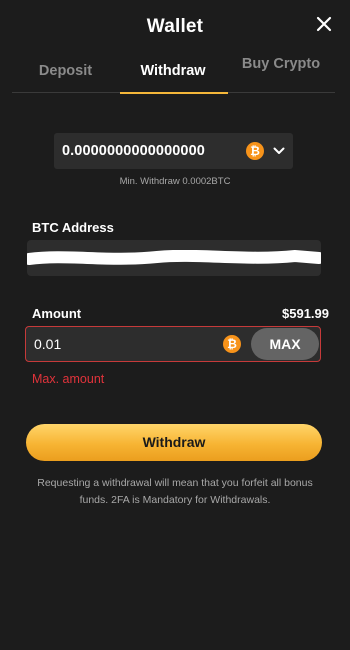 Image resolution: width=350 pixels, height=650 pixels. Describe the element at coordinates (174, 442) in the screenshot. I see `withdraw-button: Withdraw` at that location.